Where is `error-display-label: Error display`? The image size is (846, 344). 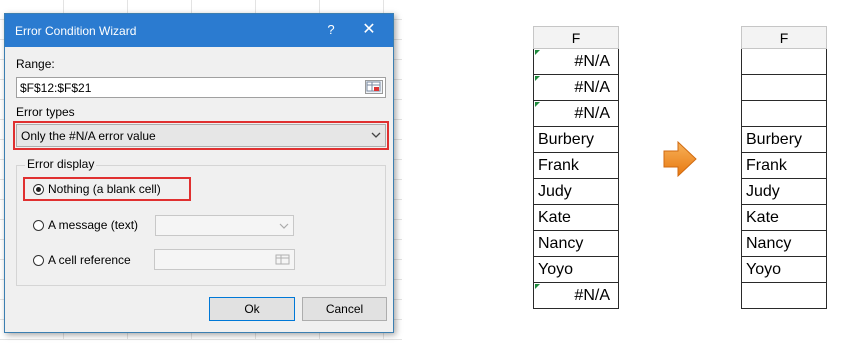 error-display-label: Error display is located at coordinates (61, 164).